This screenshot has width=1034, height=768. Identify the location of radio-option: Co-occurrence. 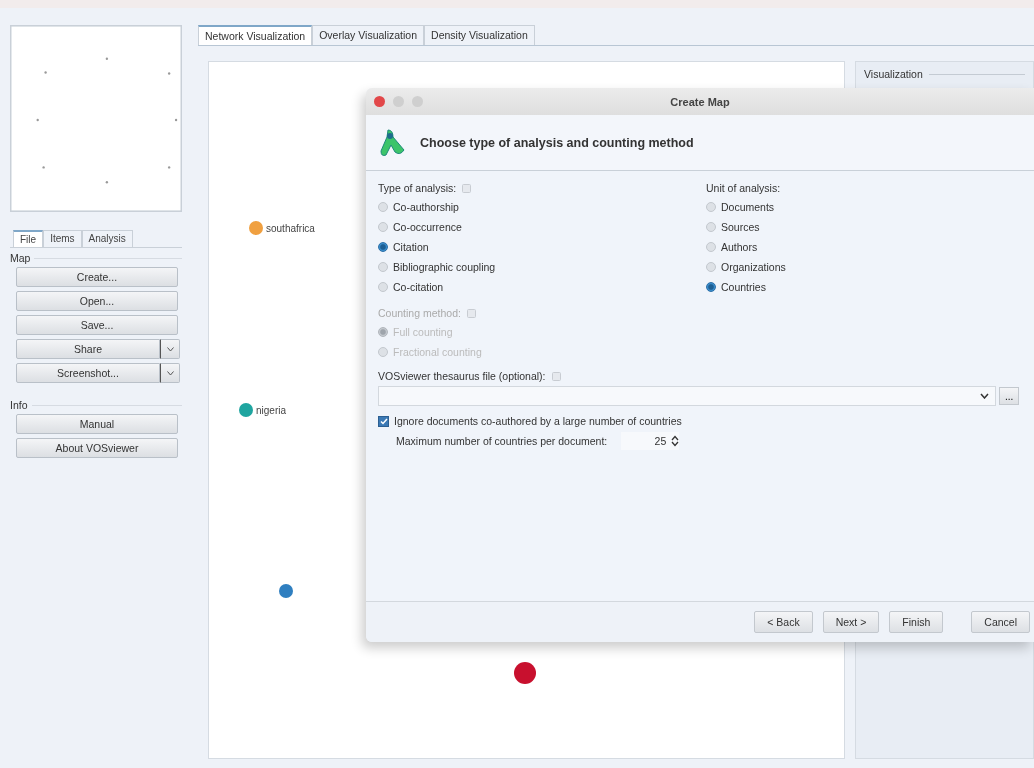
(542, 227).